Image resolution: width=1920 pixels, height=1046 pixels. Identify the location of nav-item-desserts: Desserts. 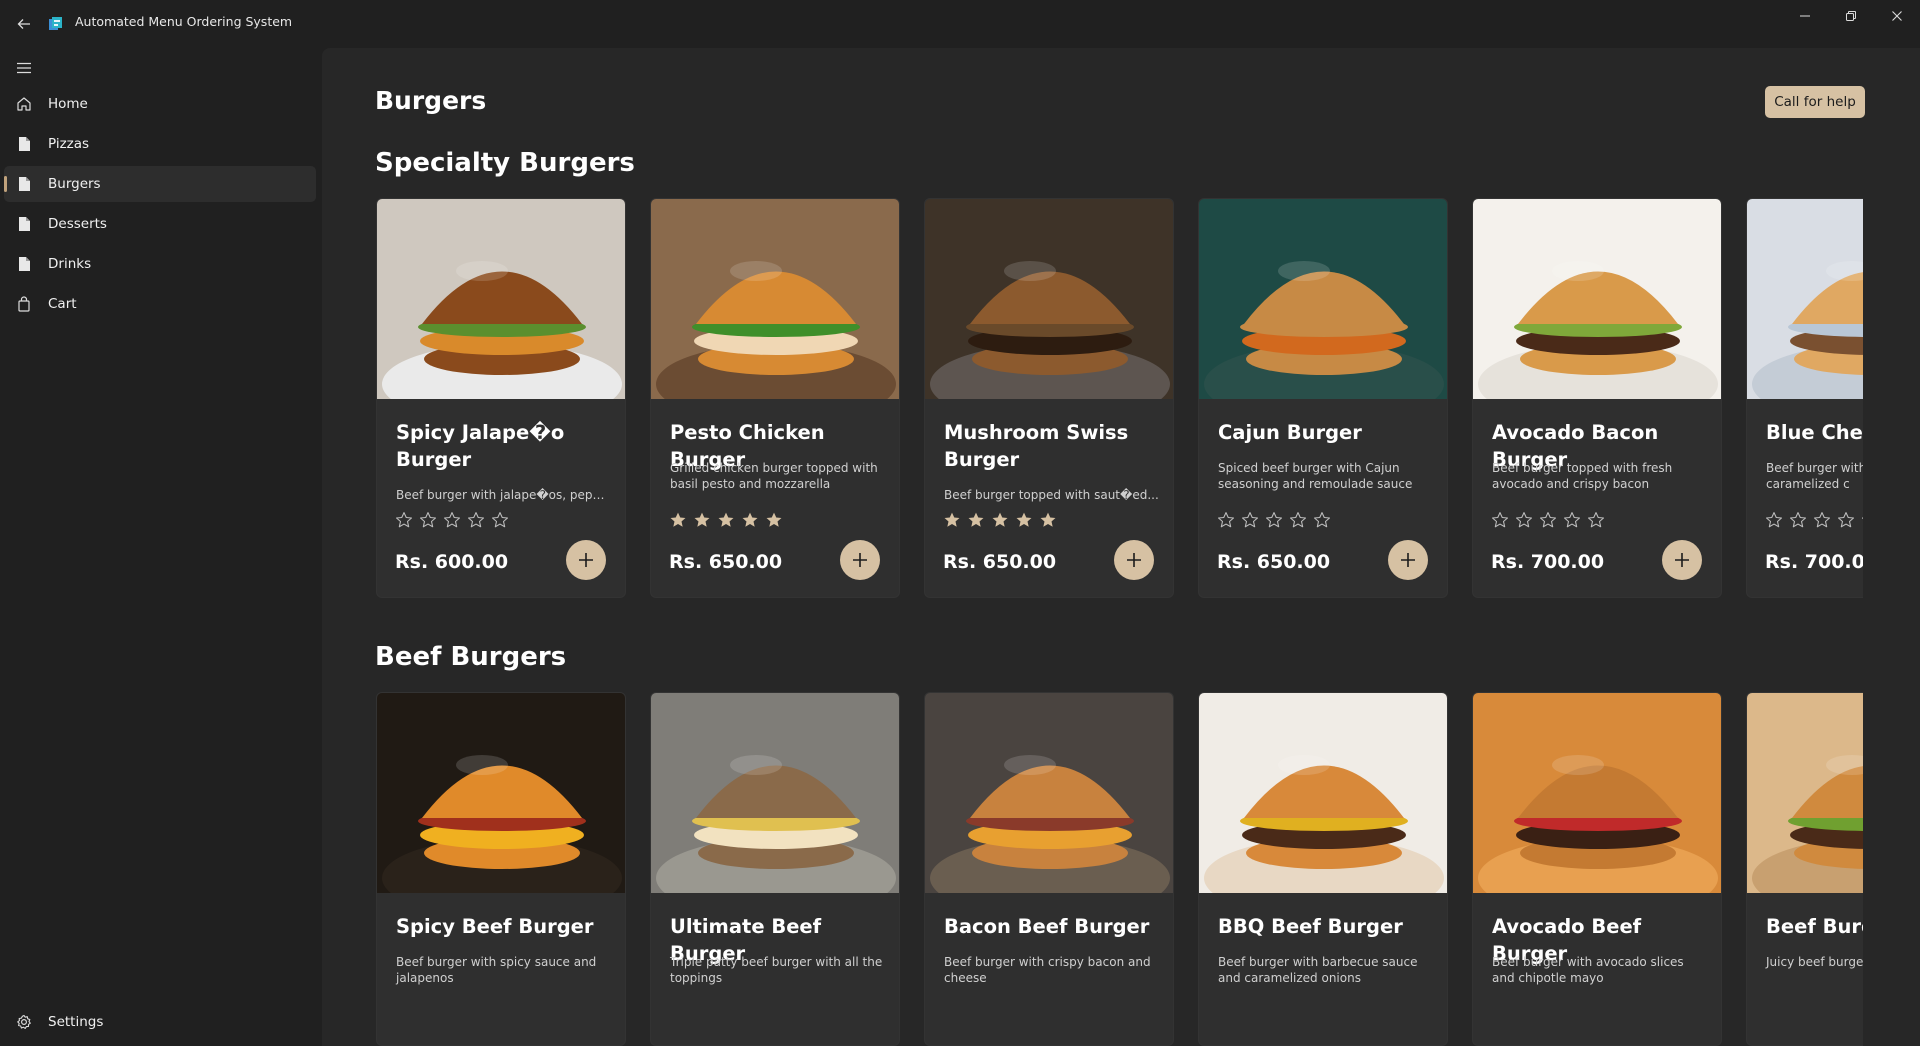
(160, 224).